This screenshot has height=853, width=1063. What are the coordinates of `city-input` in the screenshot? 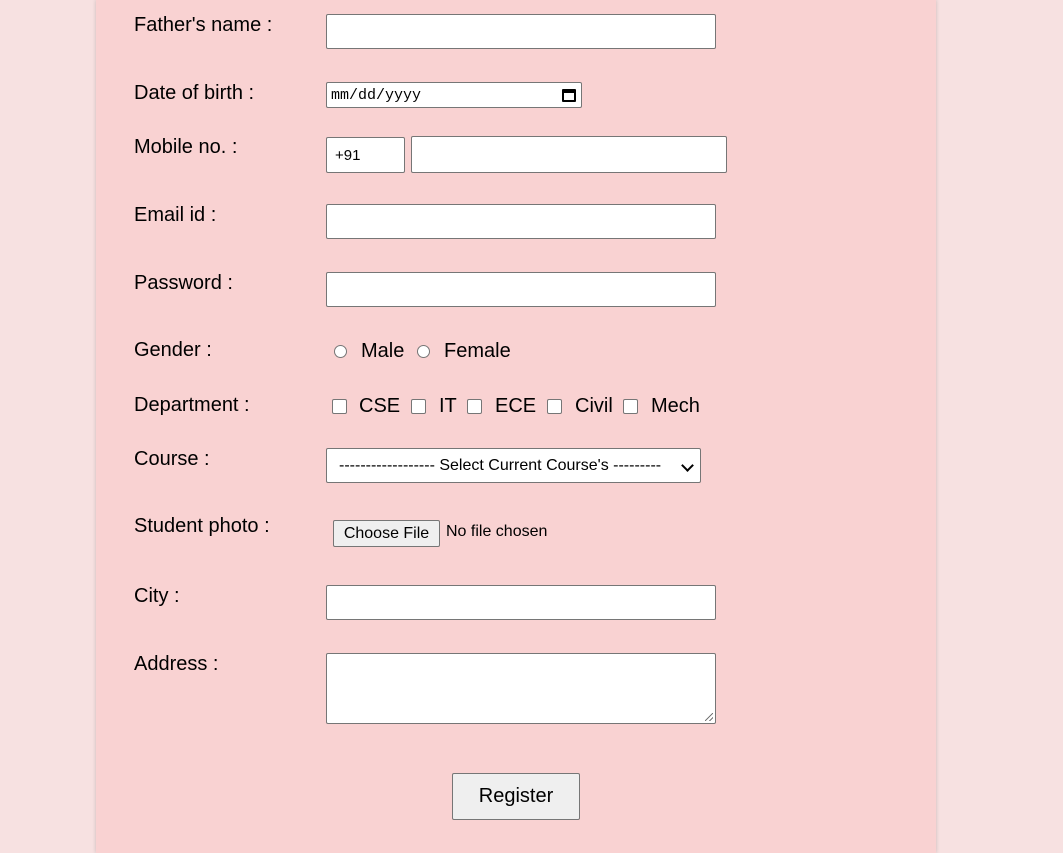 It's located at (521, 602).